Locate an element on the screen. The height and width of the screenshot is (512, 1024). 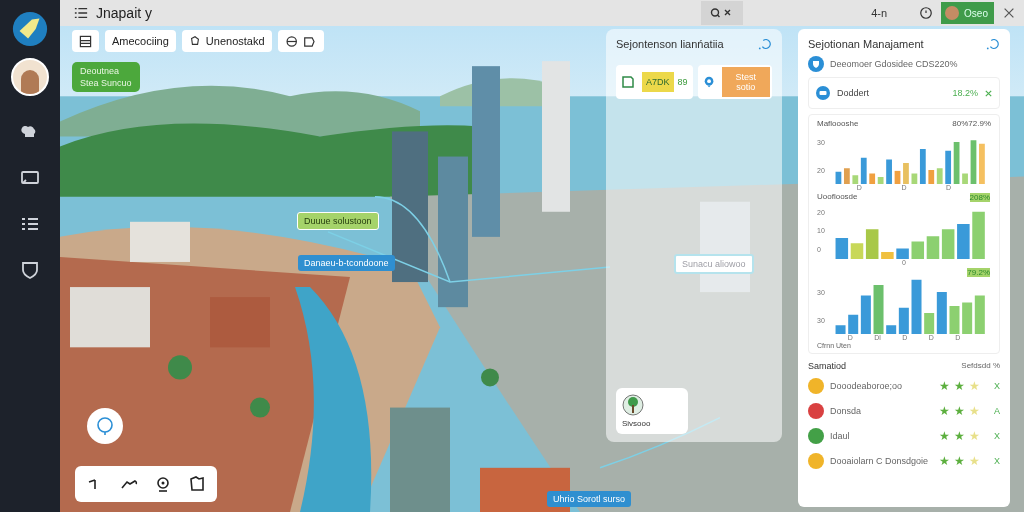
clock-icon is located at coordinates (926, 13).